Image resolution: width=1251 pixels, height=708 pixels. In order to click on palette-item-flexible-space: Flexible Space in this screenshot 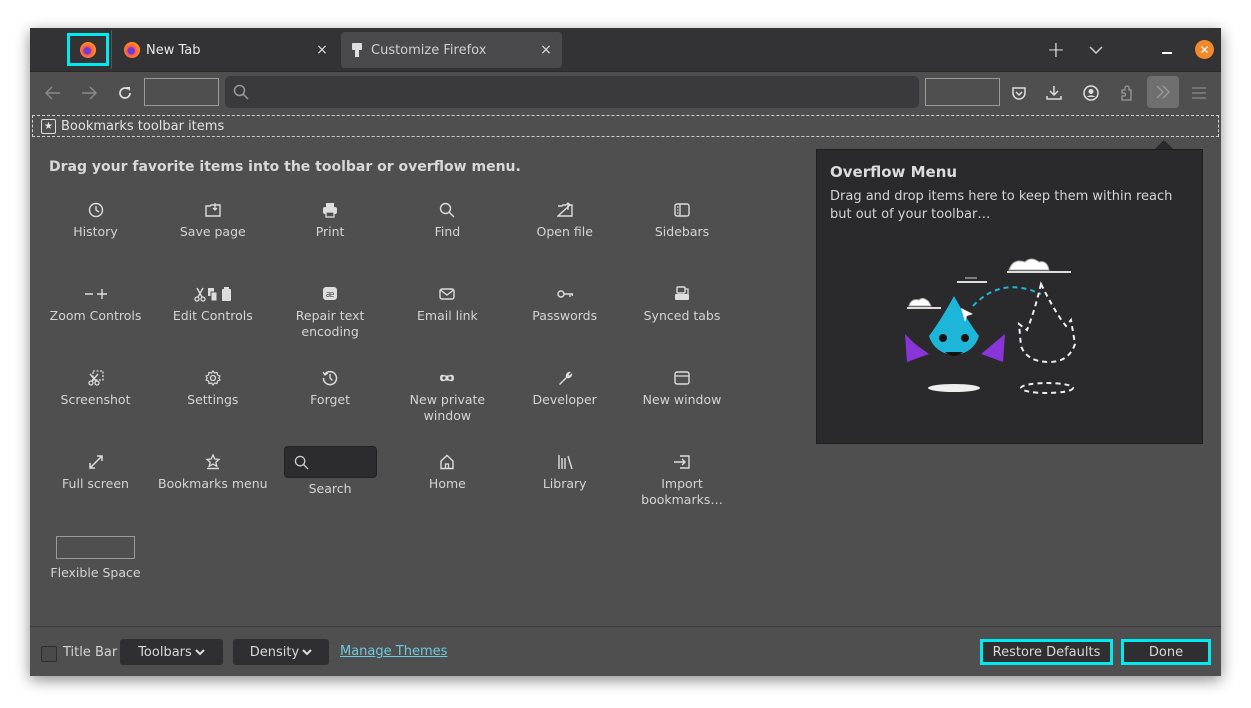, I will do `click(95, 558)`.